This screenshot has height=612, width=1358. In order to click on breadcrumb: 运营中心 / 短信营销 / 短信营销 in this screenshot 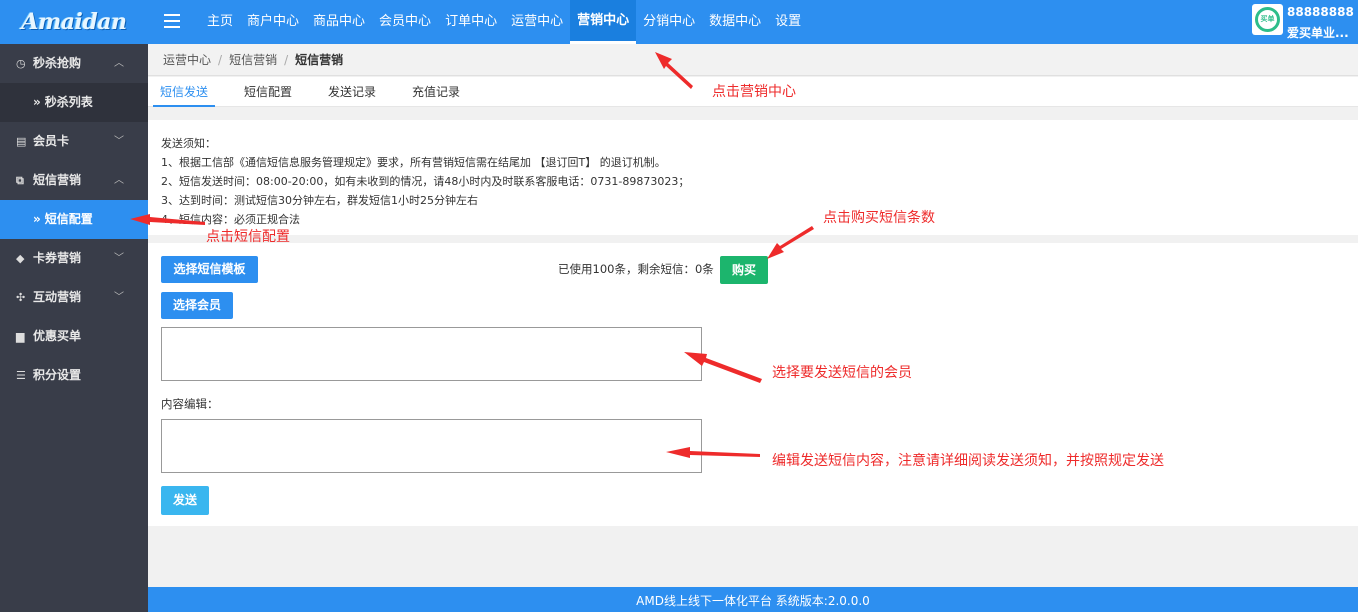, I will do `click(753, 60)`.